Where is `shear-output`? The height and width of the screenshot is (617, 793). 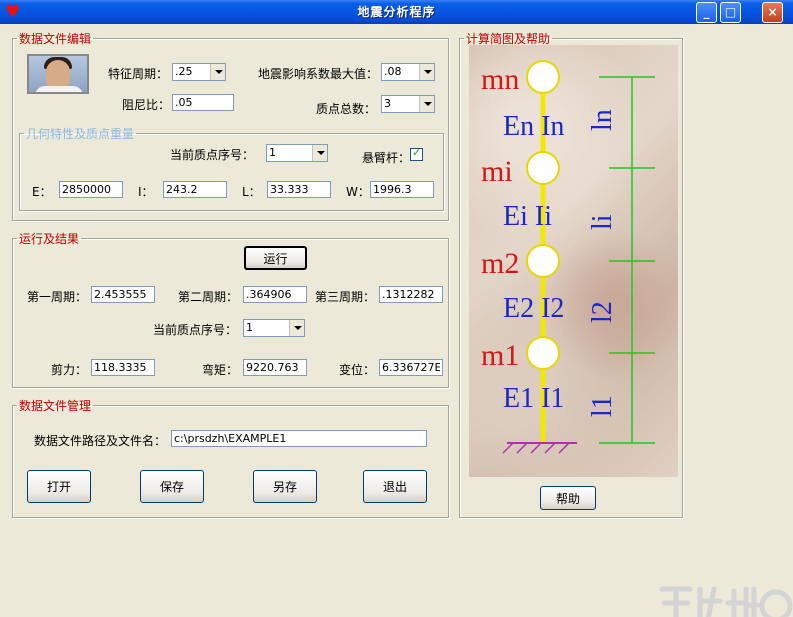
shear-output is located at coordinates (123, 367).